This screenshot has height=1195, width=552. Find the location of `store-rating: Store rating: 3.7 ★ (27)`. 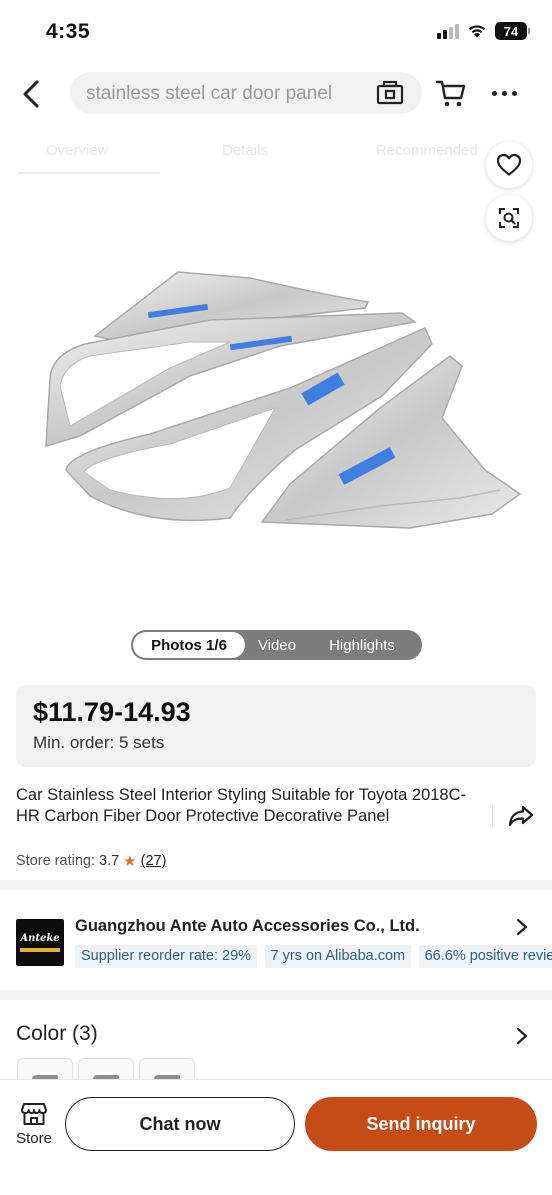

store-rating: Store rating: 3.7 ★ (27) is located at coordinates (91, 861).